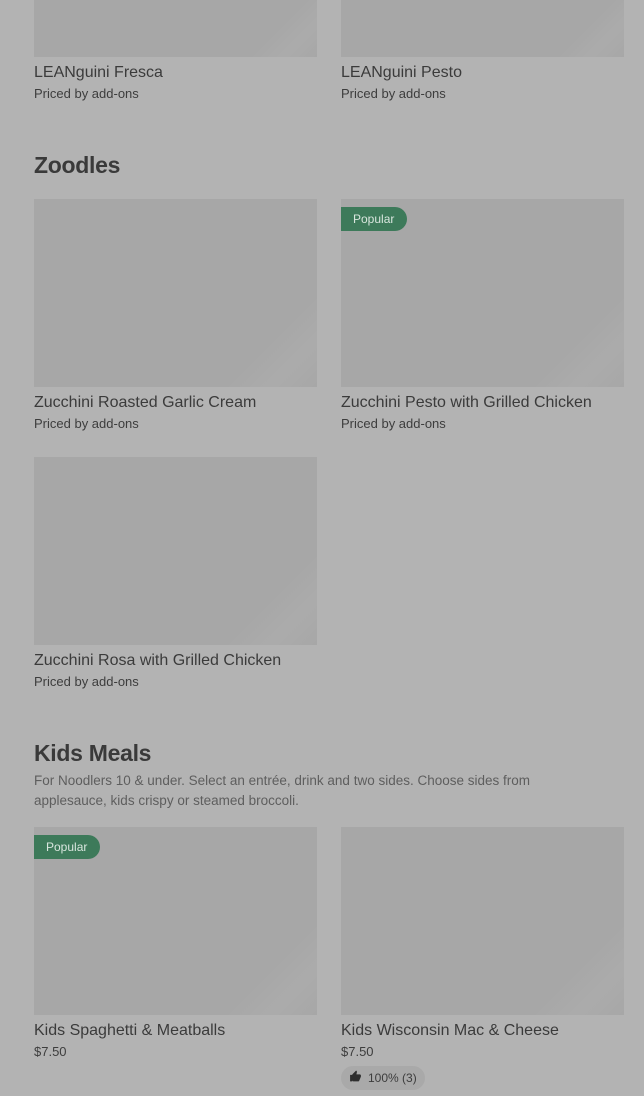 The width and height of the screenshot is (644, 1096). I want to click on item-name: Zucchini Pesto with Grilled Chicken, so click(466, 402).